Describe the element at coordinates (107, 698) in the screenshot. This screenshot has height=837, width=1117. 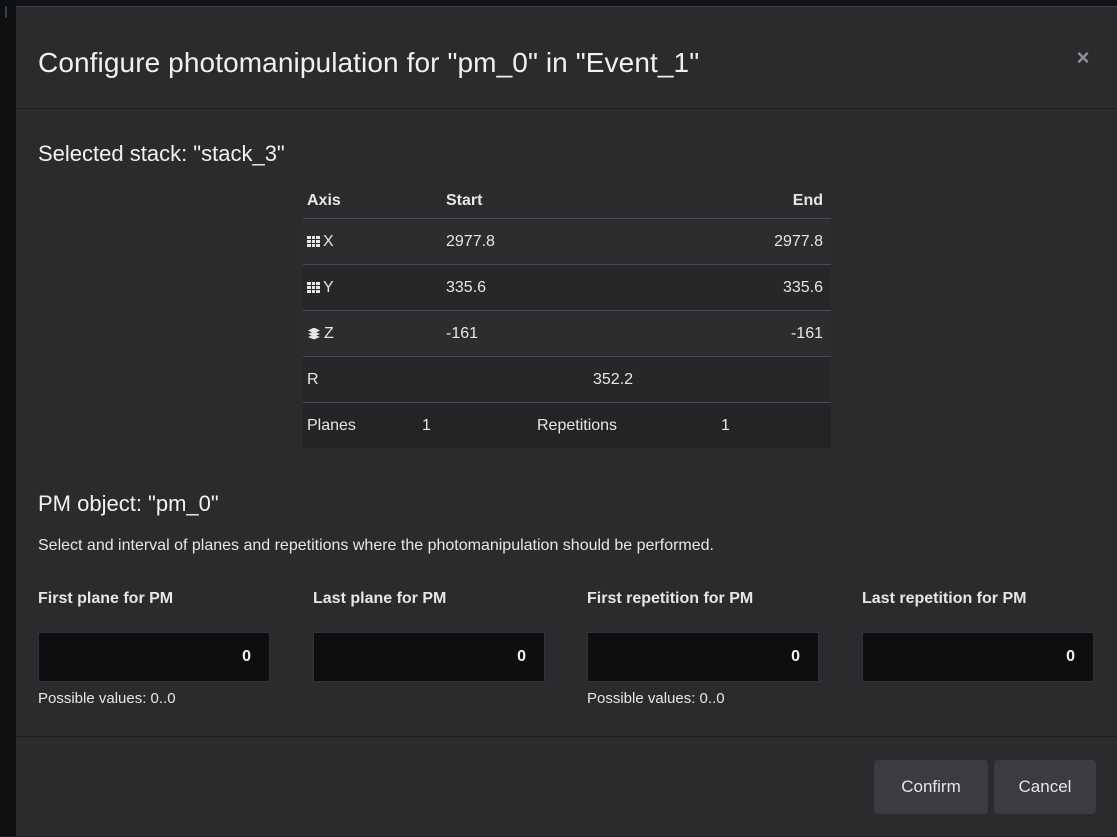
I see `first-plane-help: Possible values: 0..0` at that location.